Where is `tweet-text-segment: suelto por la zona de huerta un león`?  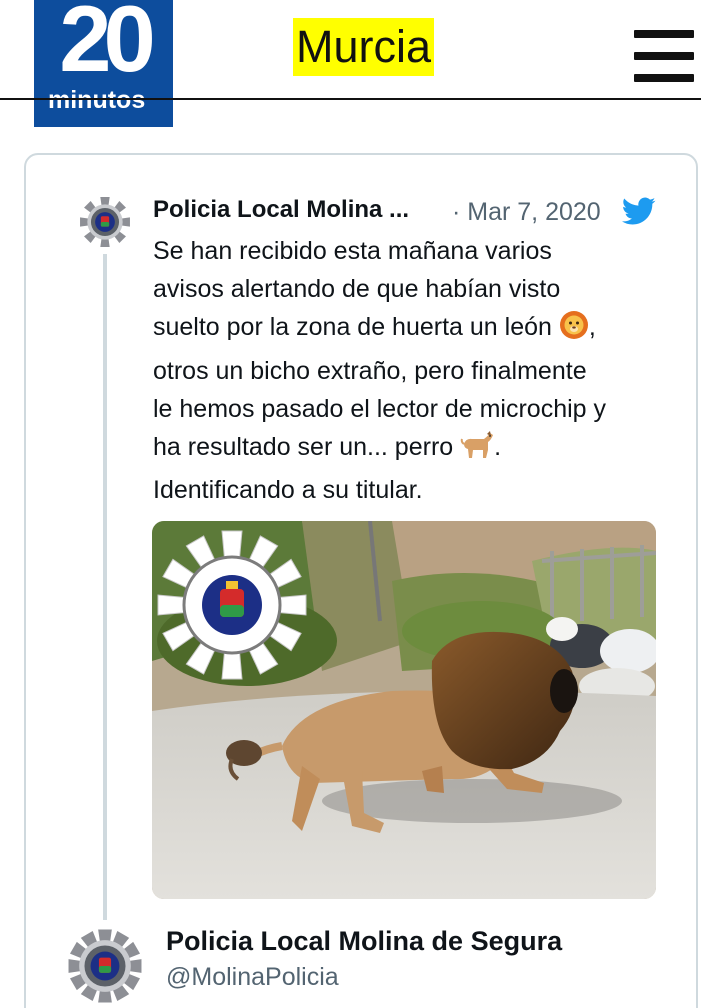 tweet-text-segment: suelto por la zona de huerta un león is located at coordinates (352, 327).